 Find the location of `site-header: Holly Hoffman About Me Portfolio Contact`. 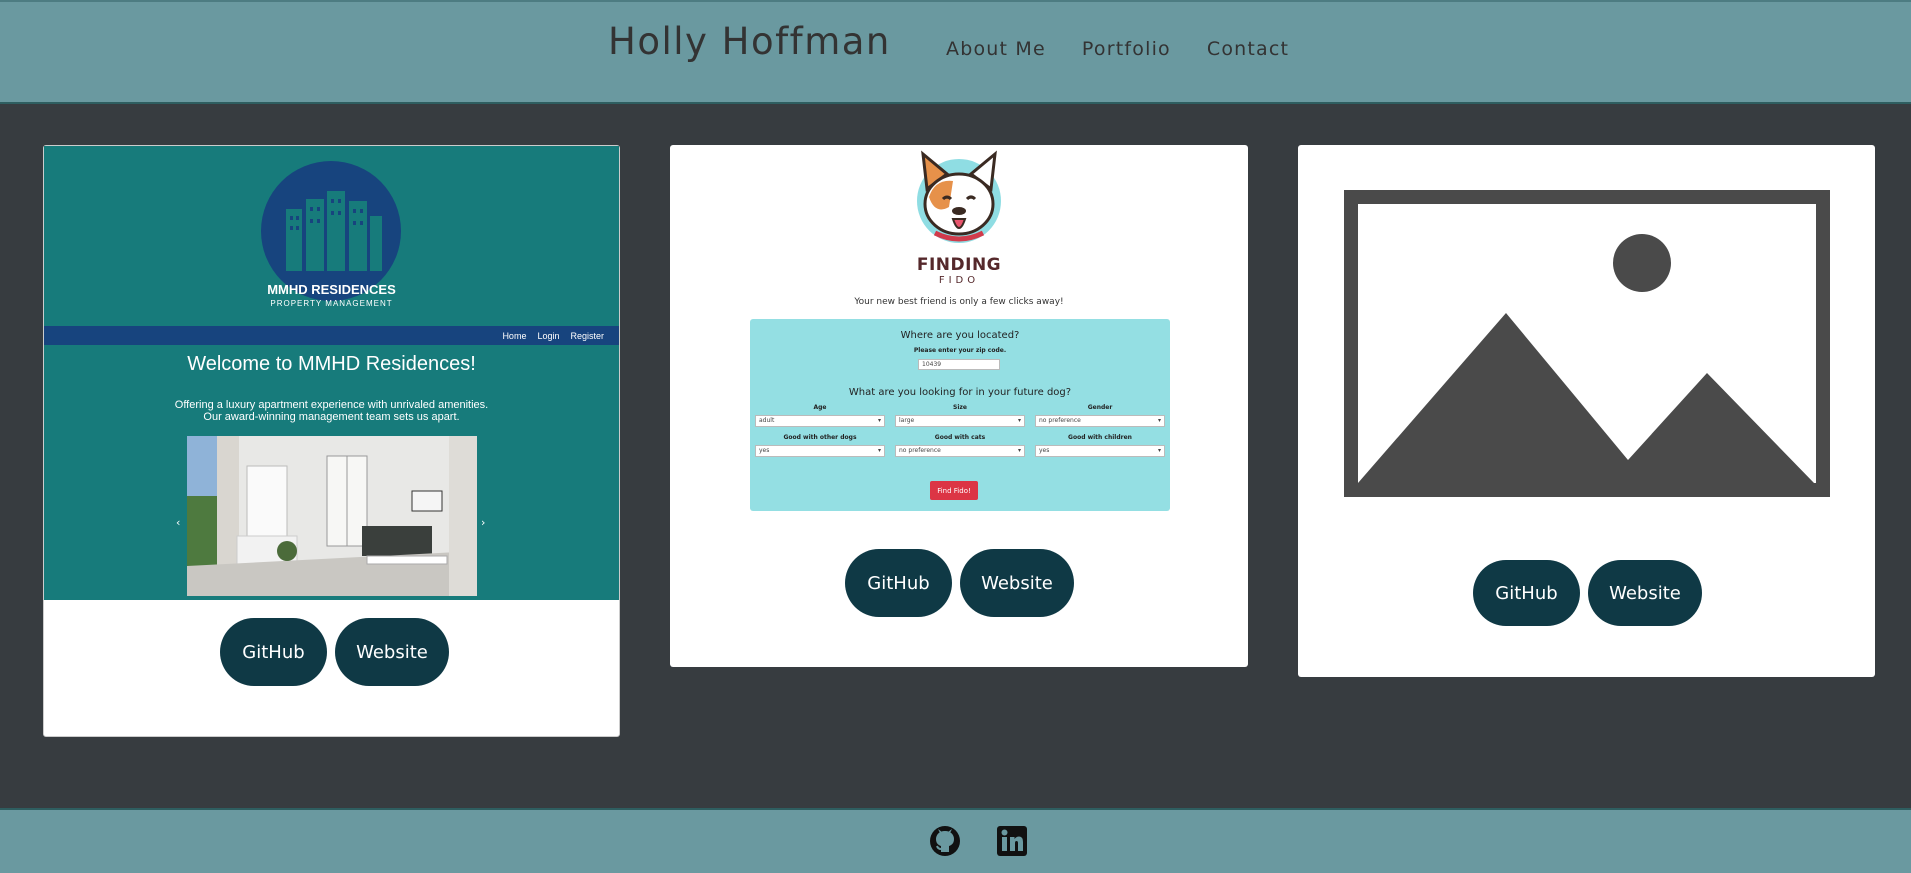

site-header: Holly Hoffman About Me Portfolio Contact is located at coordinates (955, 52).